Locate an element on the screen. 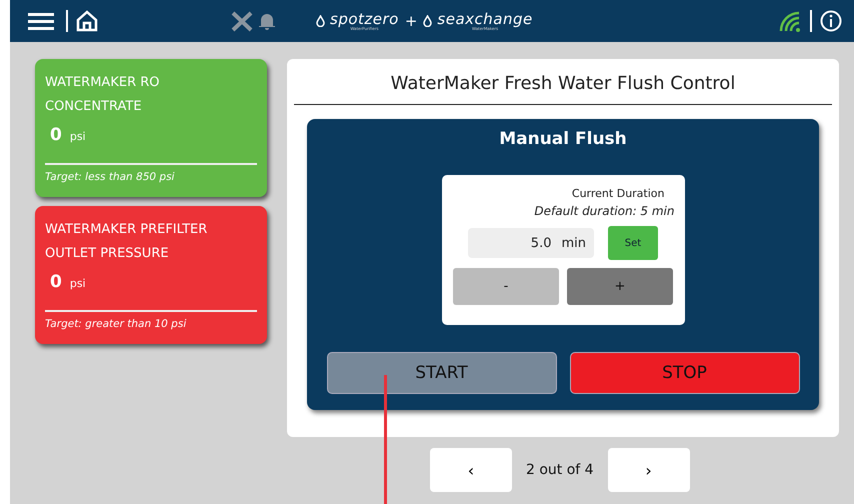  plus-sign: + is located at coordinates (411, 21).